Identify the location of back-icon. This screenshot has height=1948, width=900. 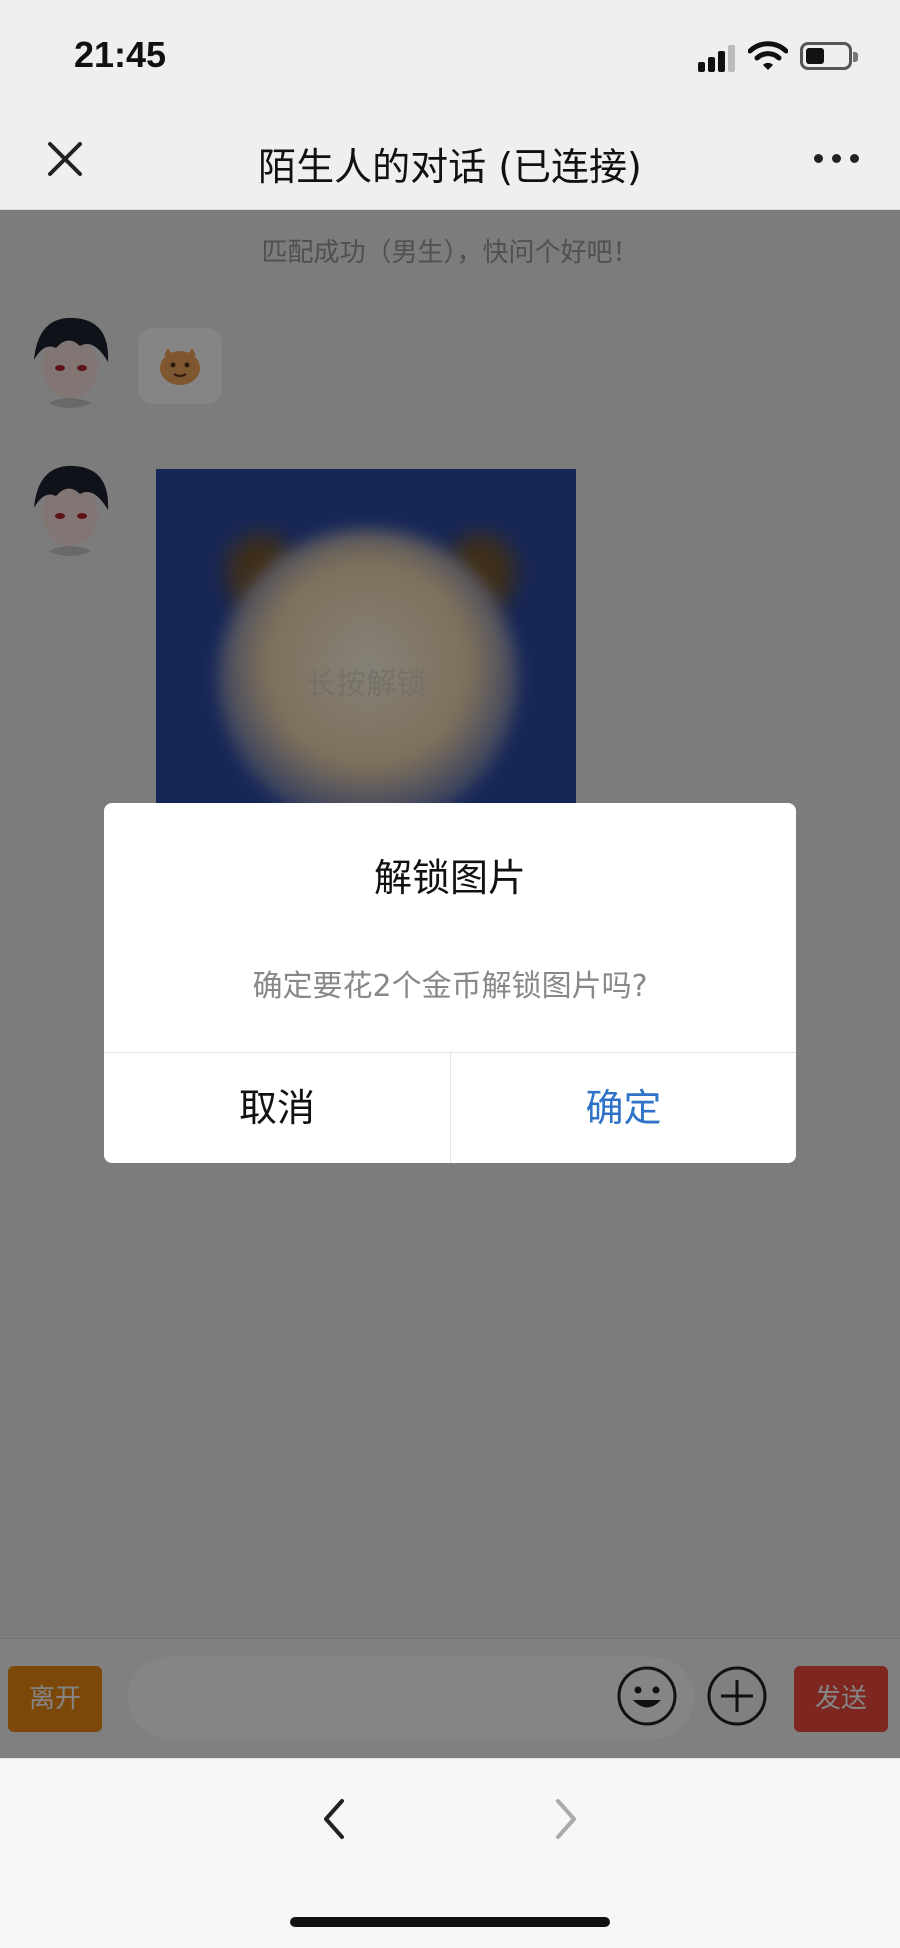
(334, 1819).